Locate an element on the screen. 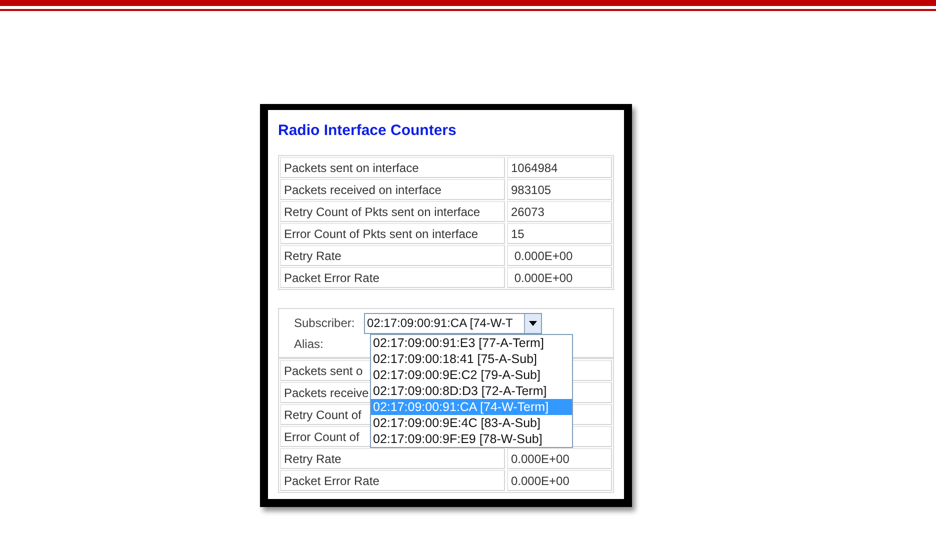 The image size is (936, 535). subscriber-label: Subscriber: is located at coordinates (325, 323).